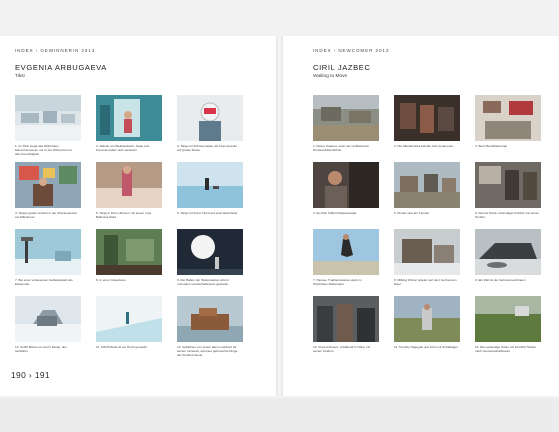  What do you see at coordinates (508, 185) in the screenshot?
I see `photo-kitchen-icon` at bounding box center [508, 185].